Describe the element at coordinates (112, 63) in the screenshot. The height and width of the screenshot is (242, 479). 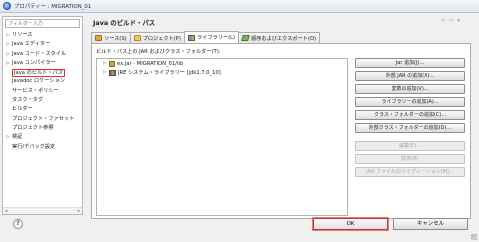
I see `jar-icon` at that location.